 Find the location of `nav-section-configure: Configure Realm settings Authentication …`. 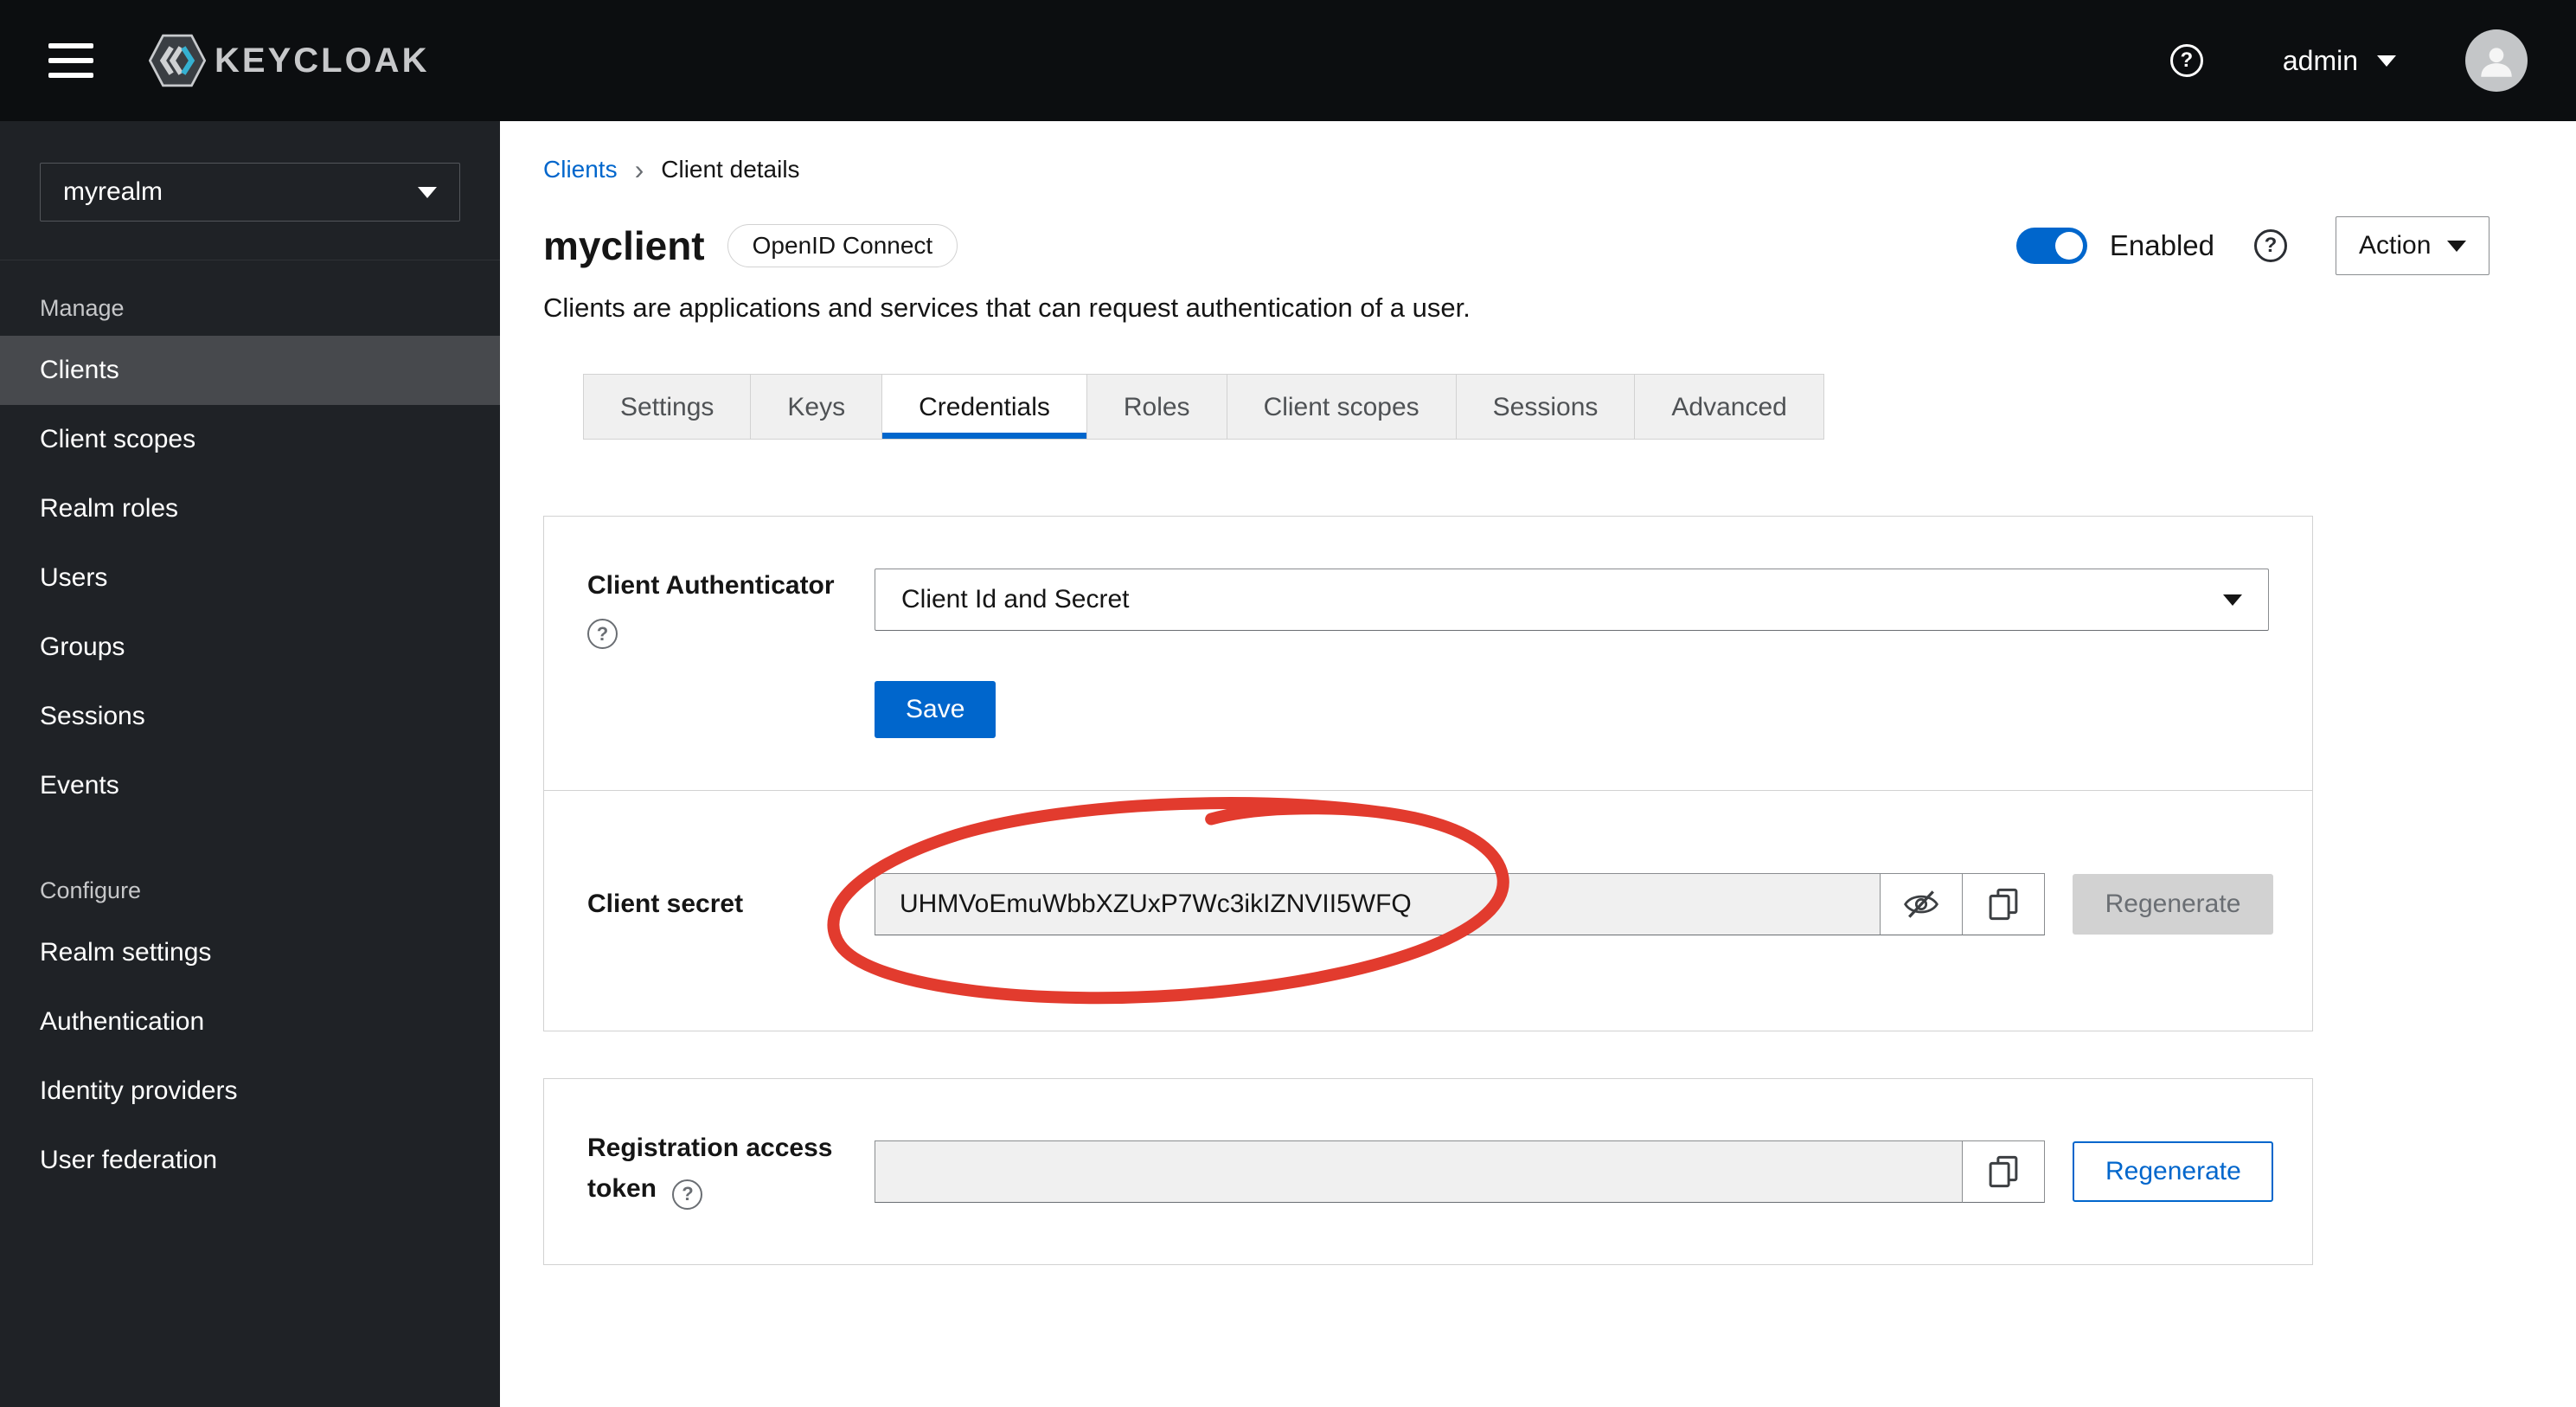

nav-section-configure: Configure Realm settings Authentication … is located at coordinates (250, 1008).